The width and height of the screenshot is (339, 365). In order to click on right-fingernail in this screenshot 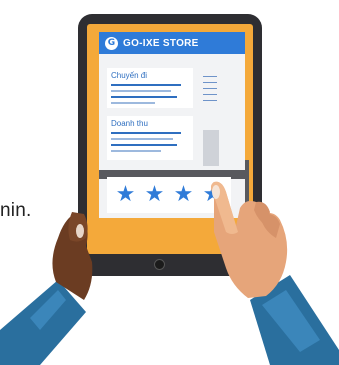, I will do `click(216, 192)`.